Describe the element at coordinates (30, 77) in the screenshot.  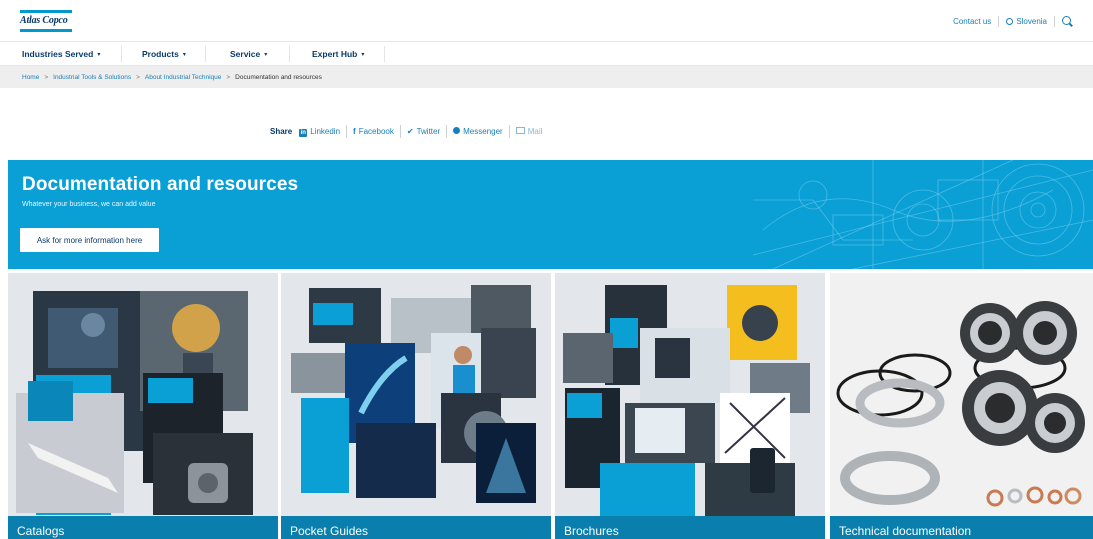
I see `breadcrumb-home: Home` at that location.